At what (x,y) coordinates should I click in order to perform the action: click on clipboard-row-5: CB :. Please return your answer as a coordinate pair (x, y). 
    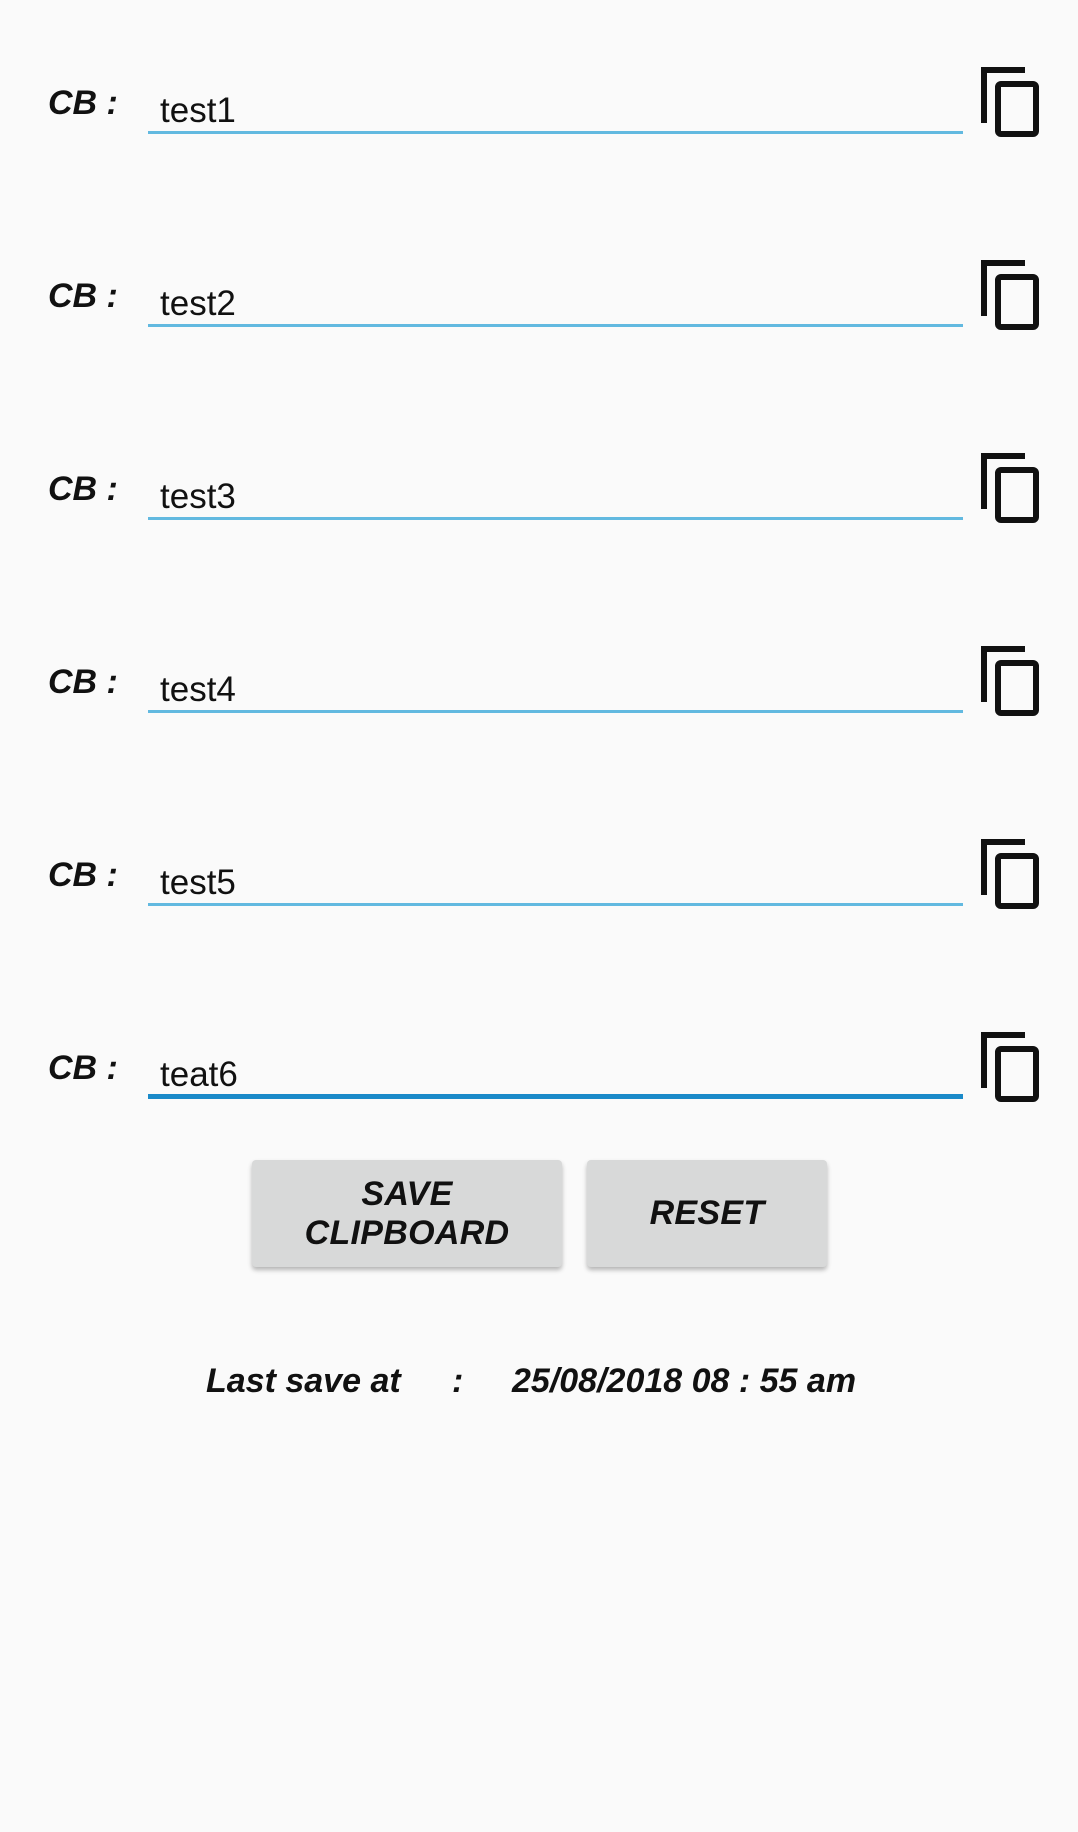
    Looking at the image, I should click on (539, 864).